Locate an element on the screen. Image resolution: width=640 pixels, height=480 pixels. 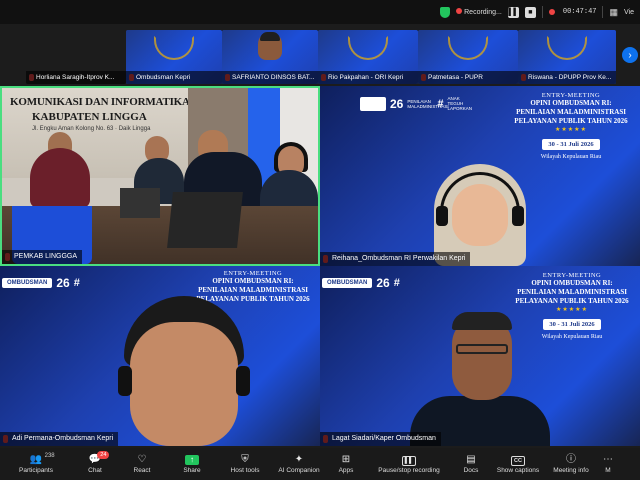
docs-button: ▤ Docs is located at coordinates (471, 464).